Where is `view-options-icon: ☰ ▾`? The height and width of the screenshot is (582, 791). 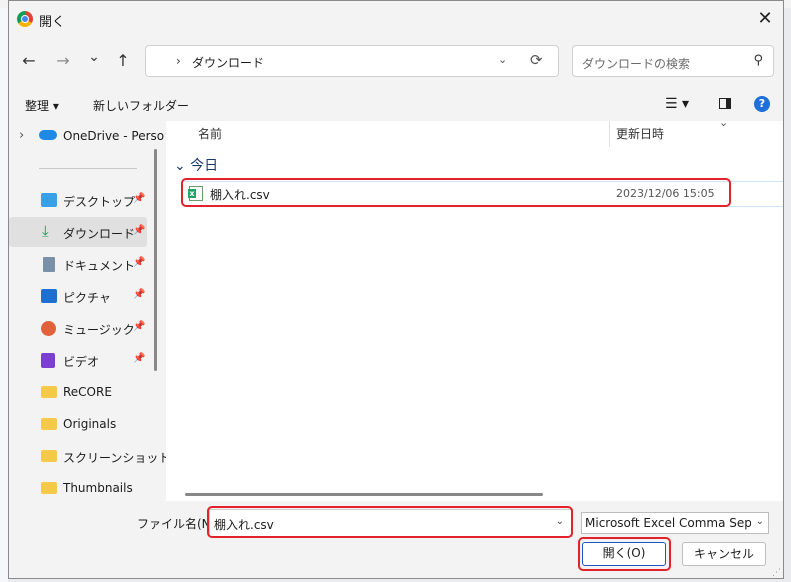 view-options-icon: ☰ ▾ is located at coordinates (677, 104).